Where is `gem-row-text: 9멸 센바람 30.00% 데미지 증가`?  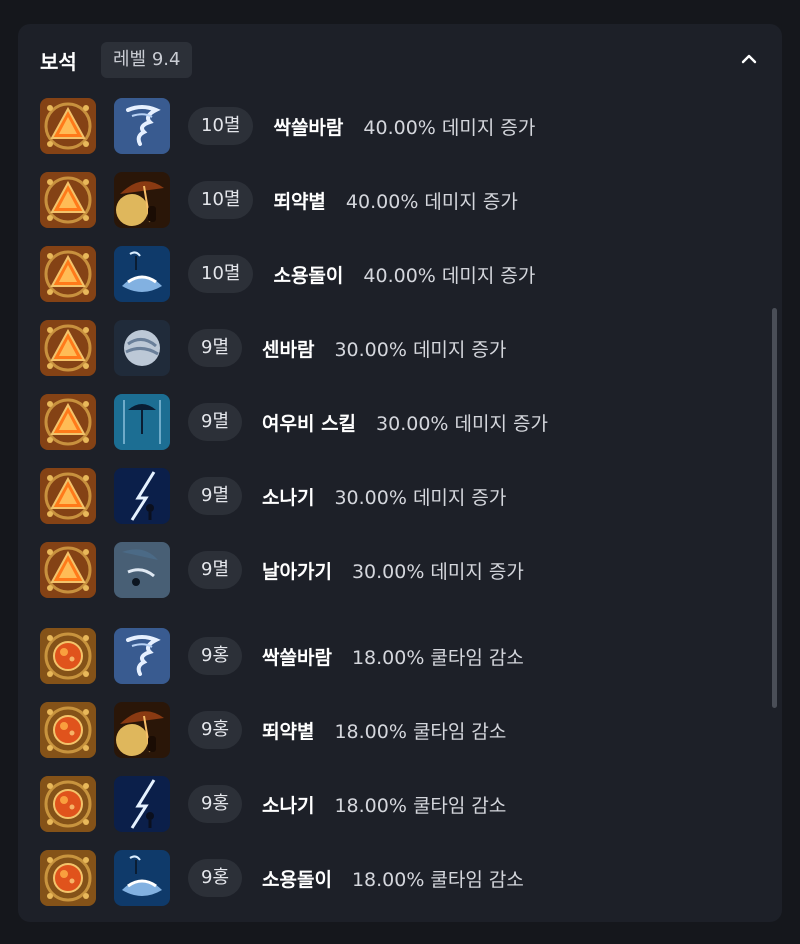 gem-row-text: 9멸 센바람 30.00% 데미지 증가 is located at coordinates (347, 348).